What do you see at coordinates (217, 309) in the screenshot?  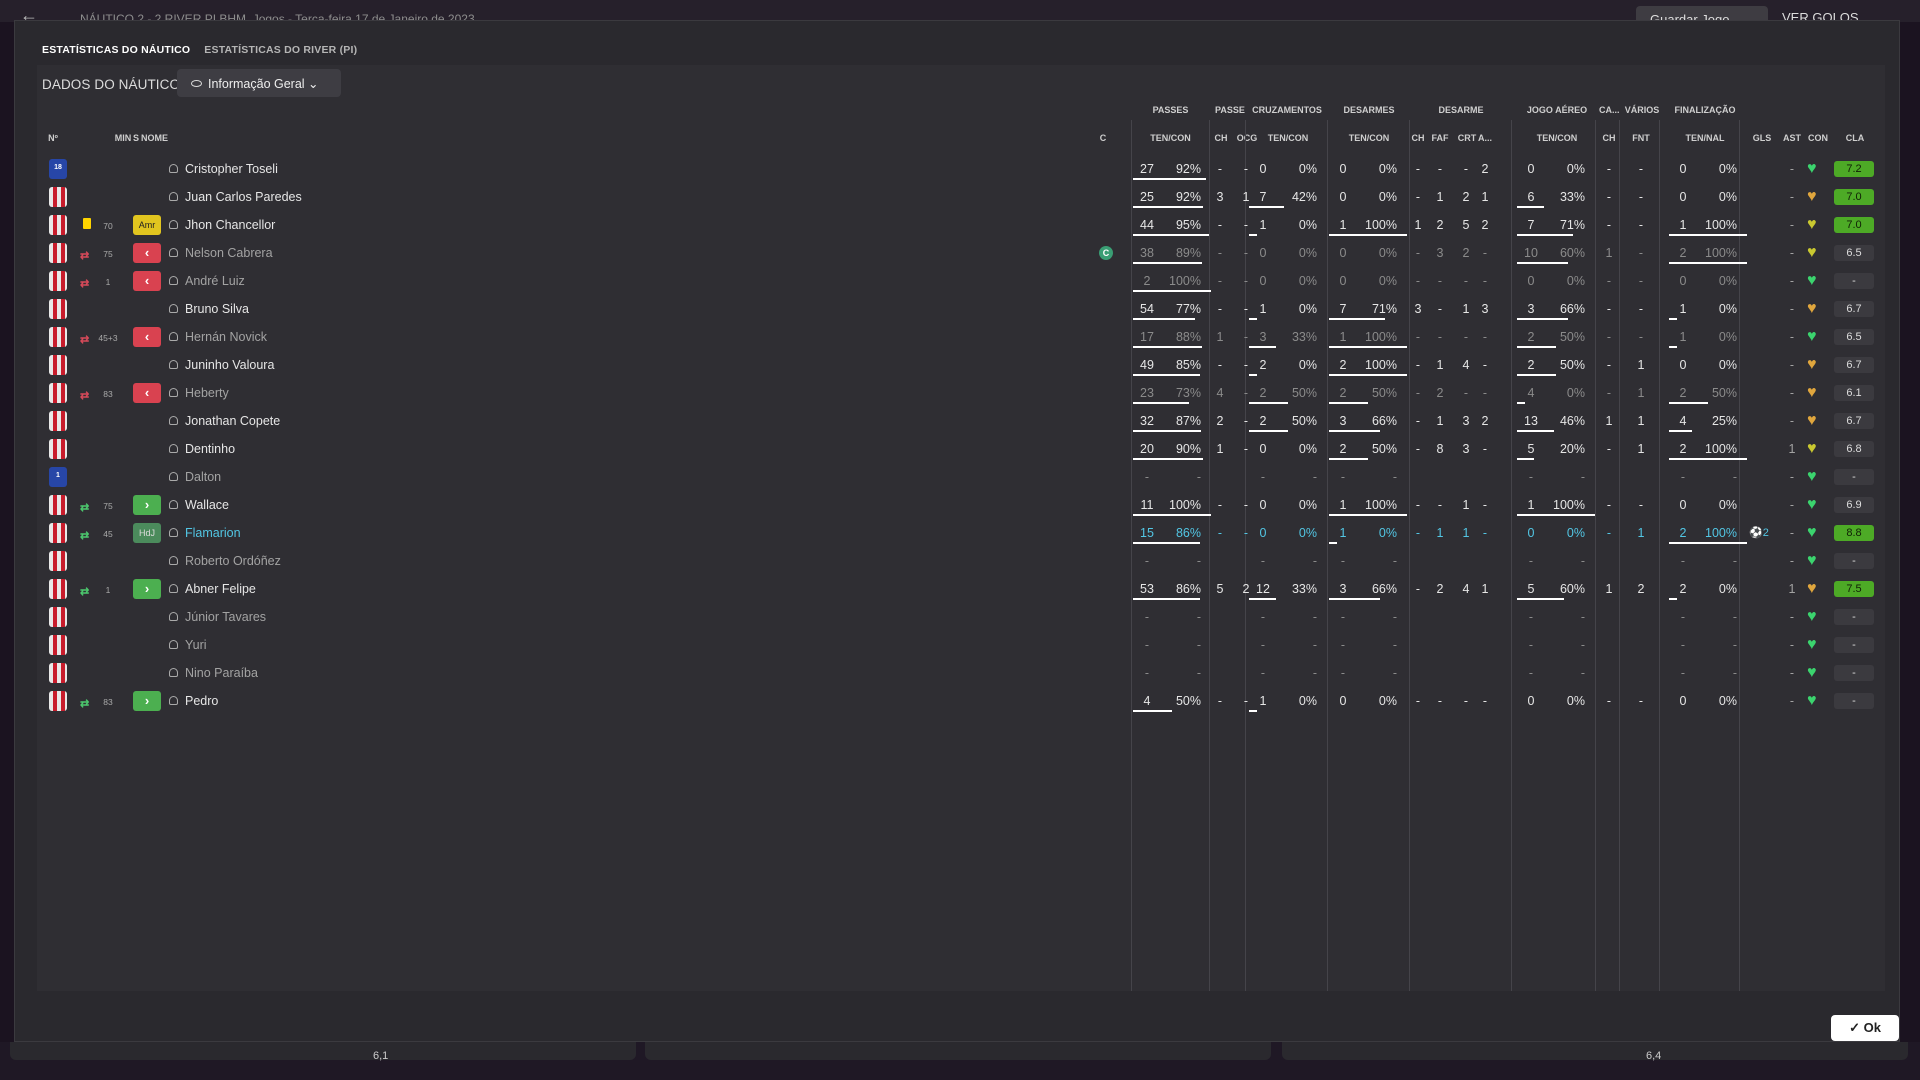 I see `player-name: Bruno Silva` at bounding box center [217, 309].